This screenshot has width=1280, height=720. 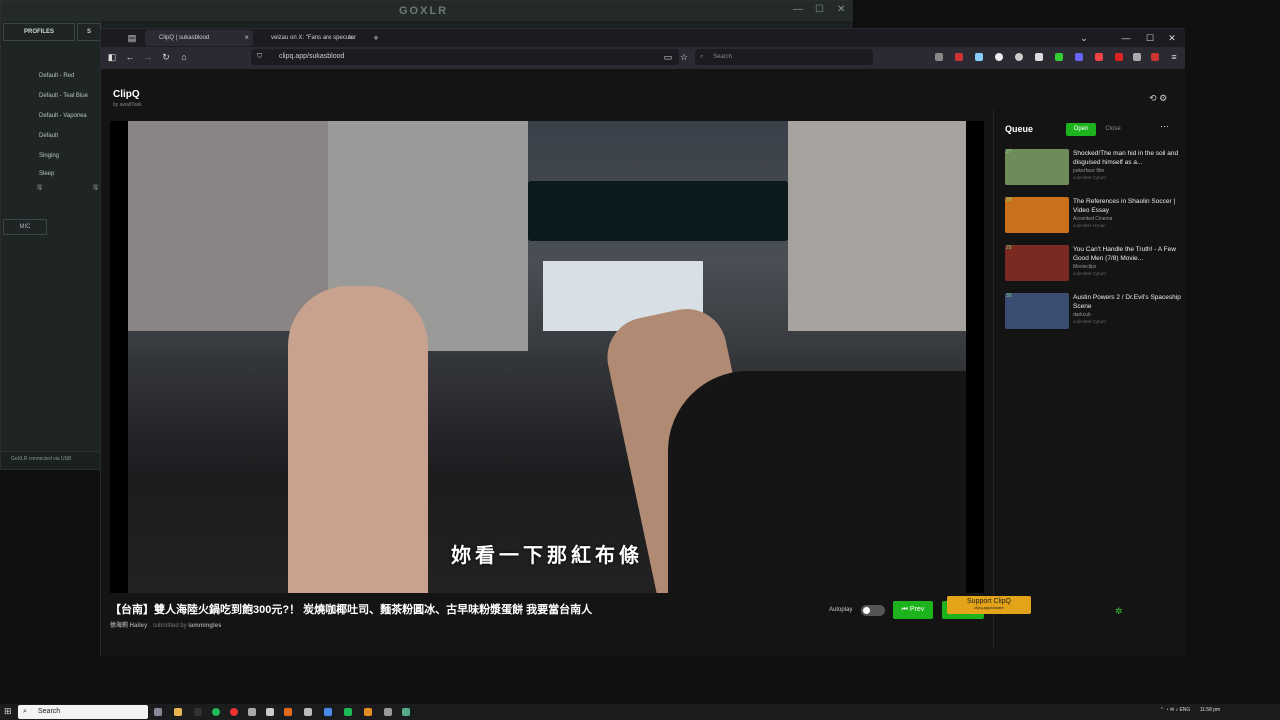 I want to click on system-tray: ⌃ ◔ ✉ ♪ ENG 11:58 pm, so click(x=1190, y=710).